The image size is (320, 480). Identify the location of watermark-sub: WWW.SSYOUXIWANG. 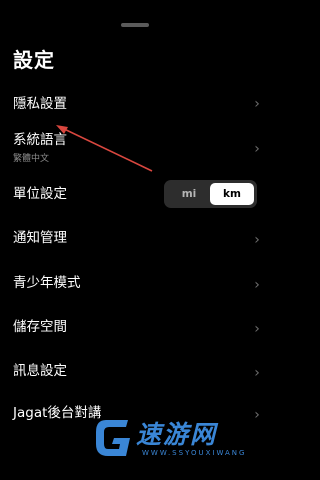
(194, 453).